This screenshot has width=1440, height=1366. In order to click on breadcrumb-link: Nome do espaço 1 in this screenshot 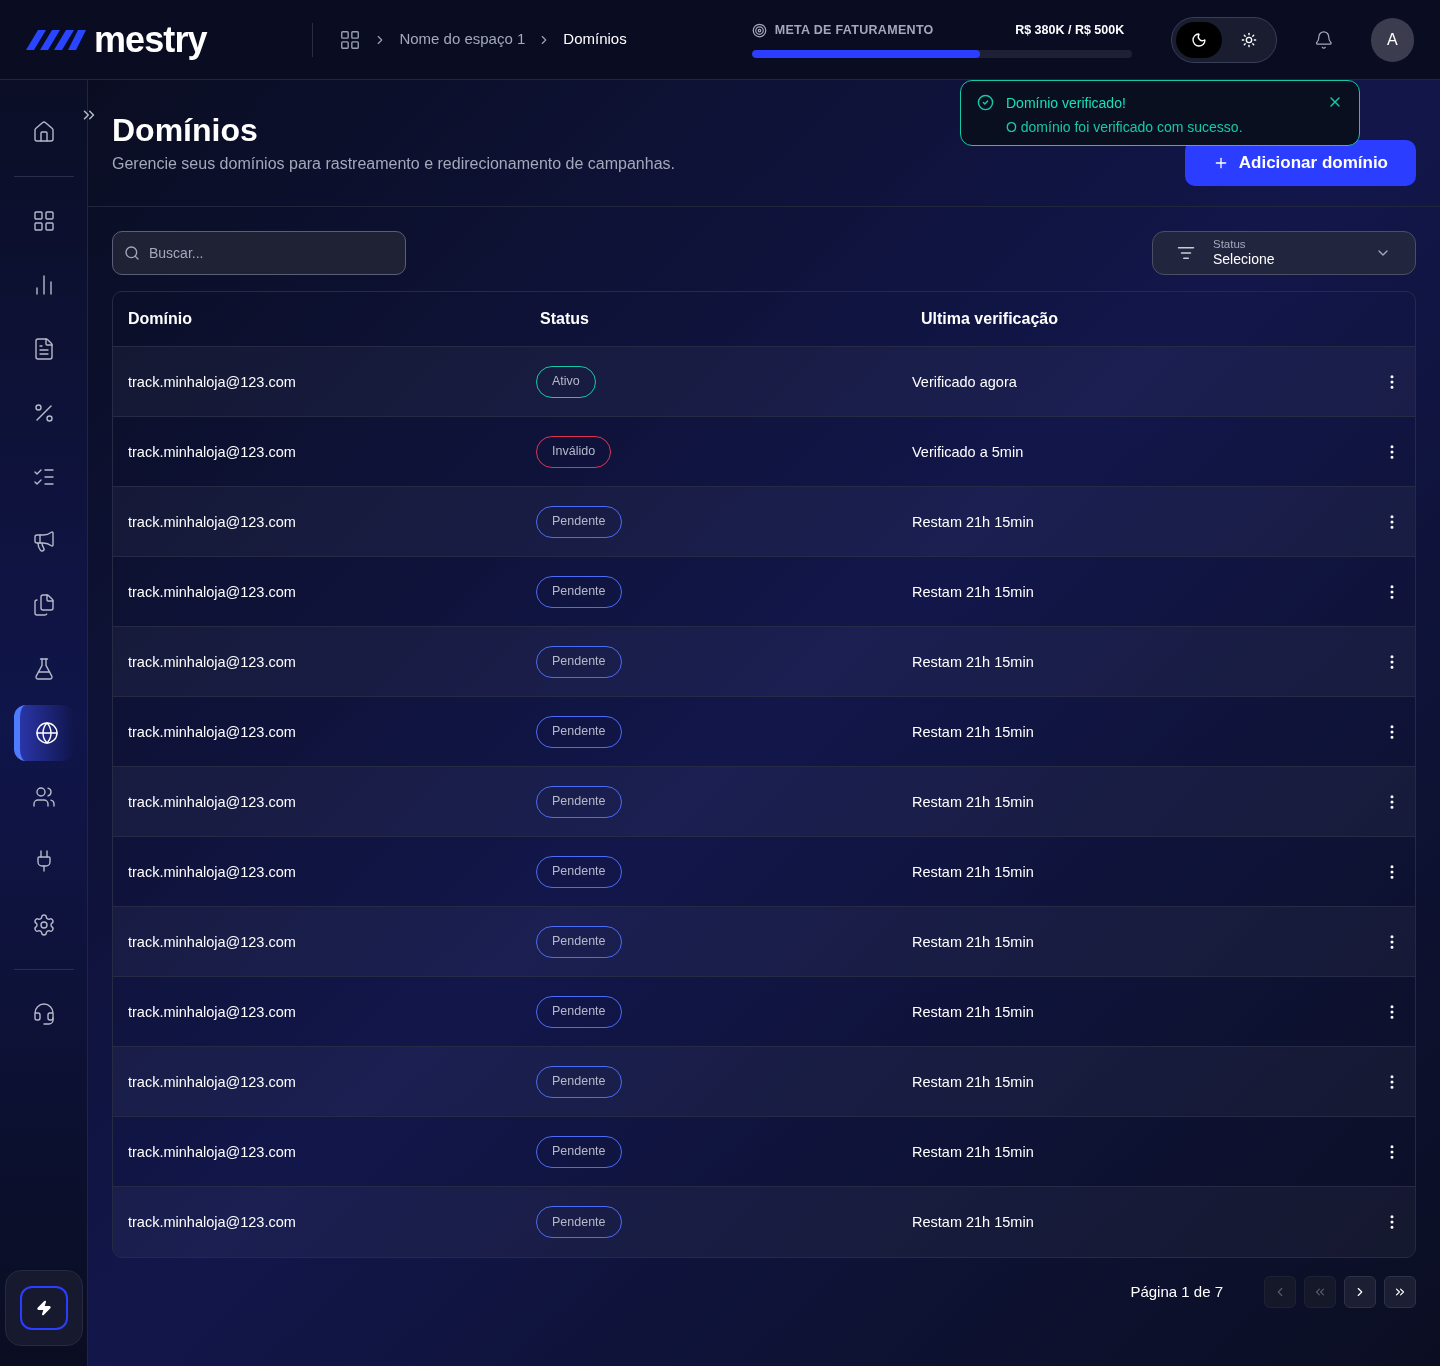, I will do `click(462, 39)`.